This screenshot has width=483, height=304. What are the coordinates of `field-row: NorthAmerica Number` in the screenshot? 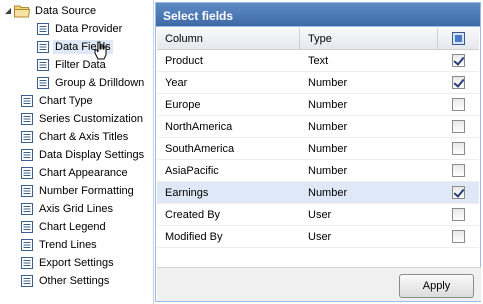 It's located at (318, 127).